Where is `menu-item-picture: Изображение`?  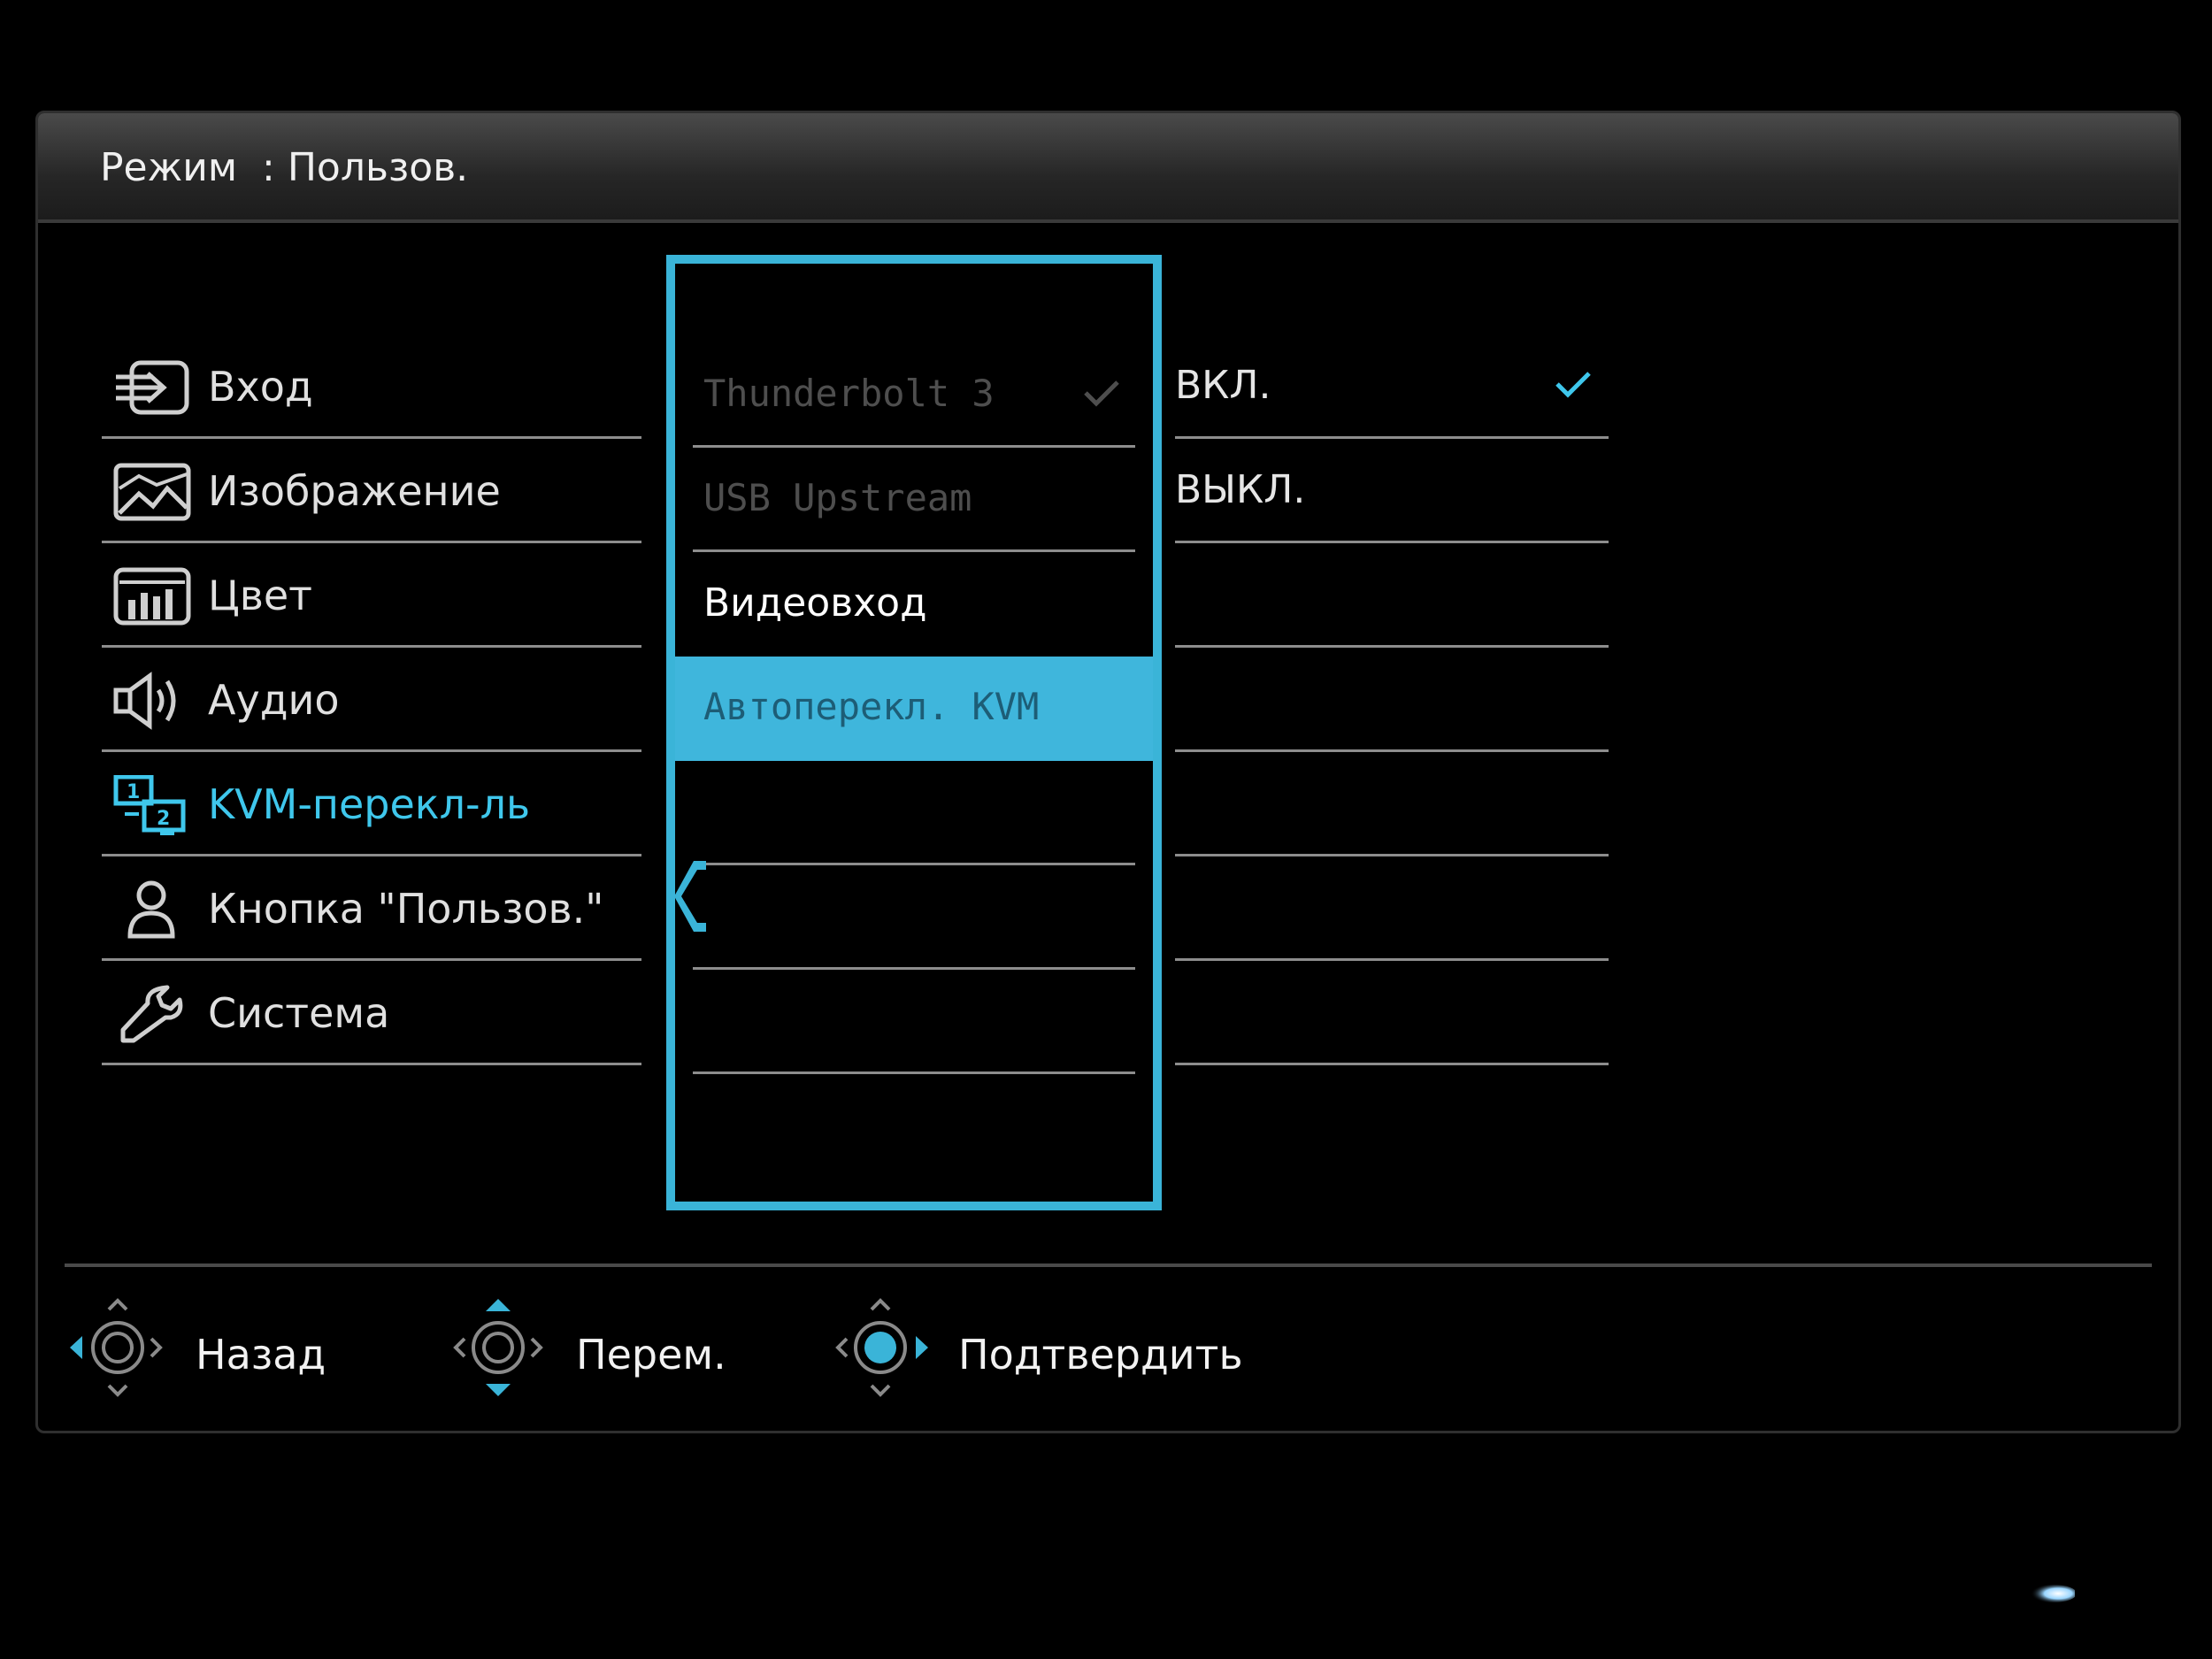
menu-item-picture: Изображение is located at coordinates (371, 491).